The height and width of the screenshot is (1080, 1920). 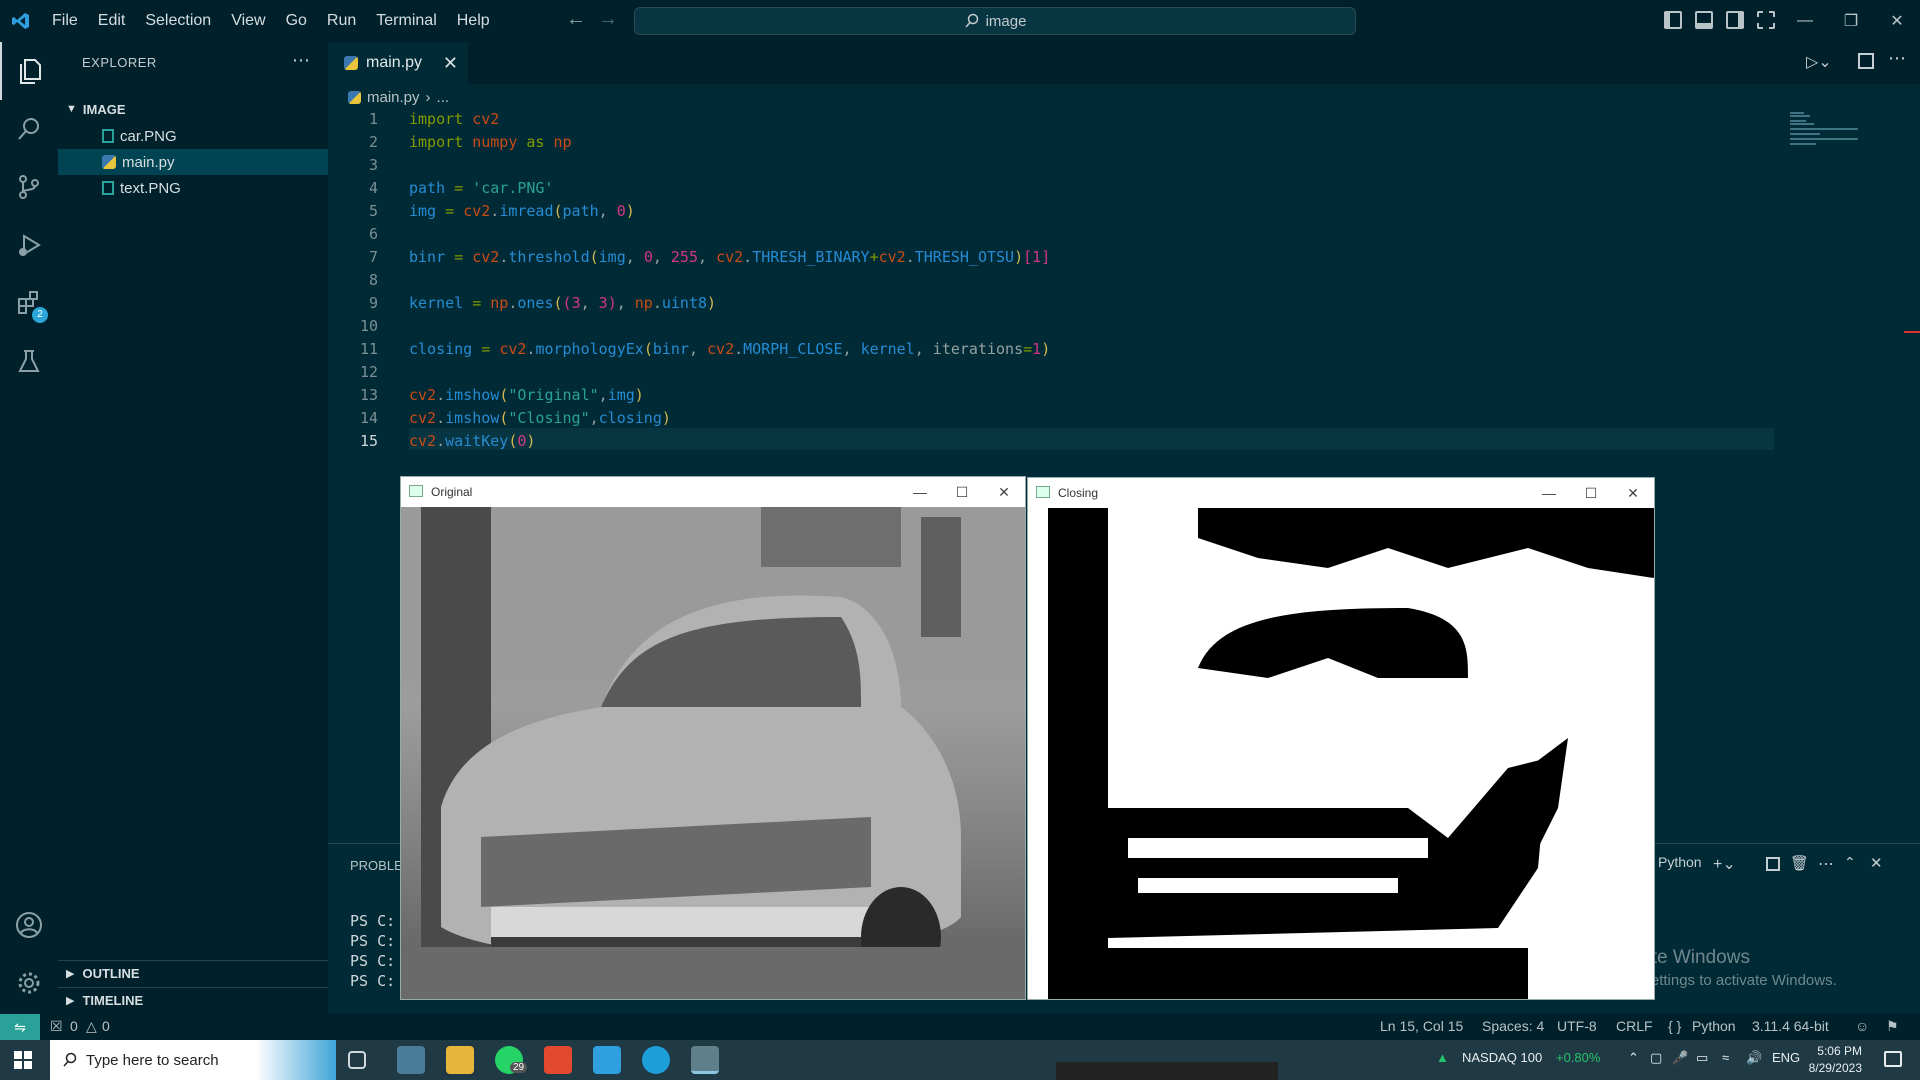 What do you see at coordinates (29, 303) in the screenshot?
I see `extensions-icon: 2` at bounding box center [29, 303].